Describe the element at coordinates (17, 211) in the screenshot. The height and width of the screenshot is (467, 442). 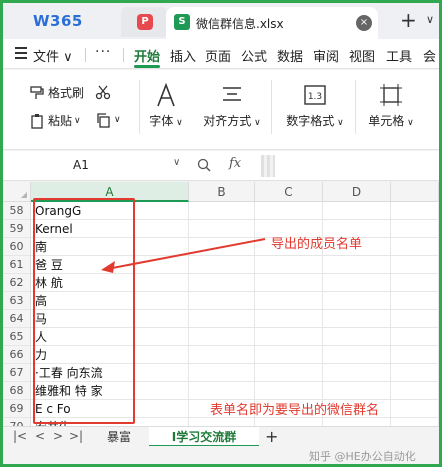
I see `row-header: 58` at that location.